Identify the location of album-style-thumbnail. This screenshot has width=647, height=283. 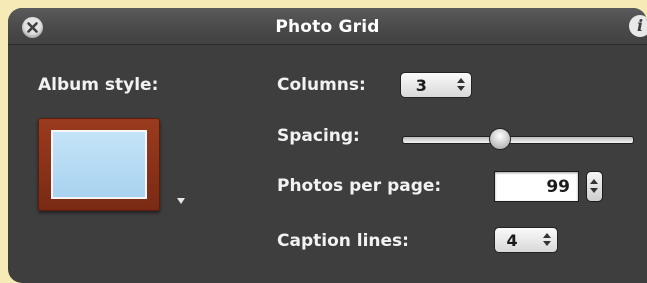
(99, 164).